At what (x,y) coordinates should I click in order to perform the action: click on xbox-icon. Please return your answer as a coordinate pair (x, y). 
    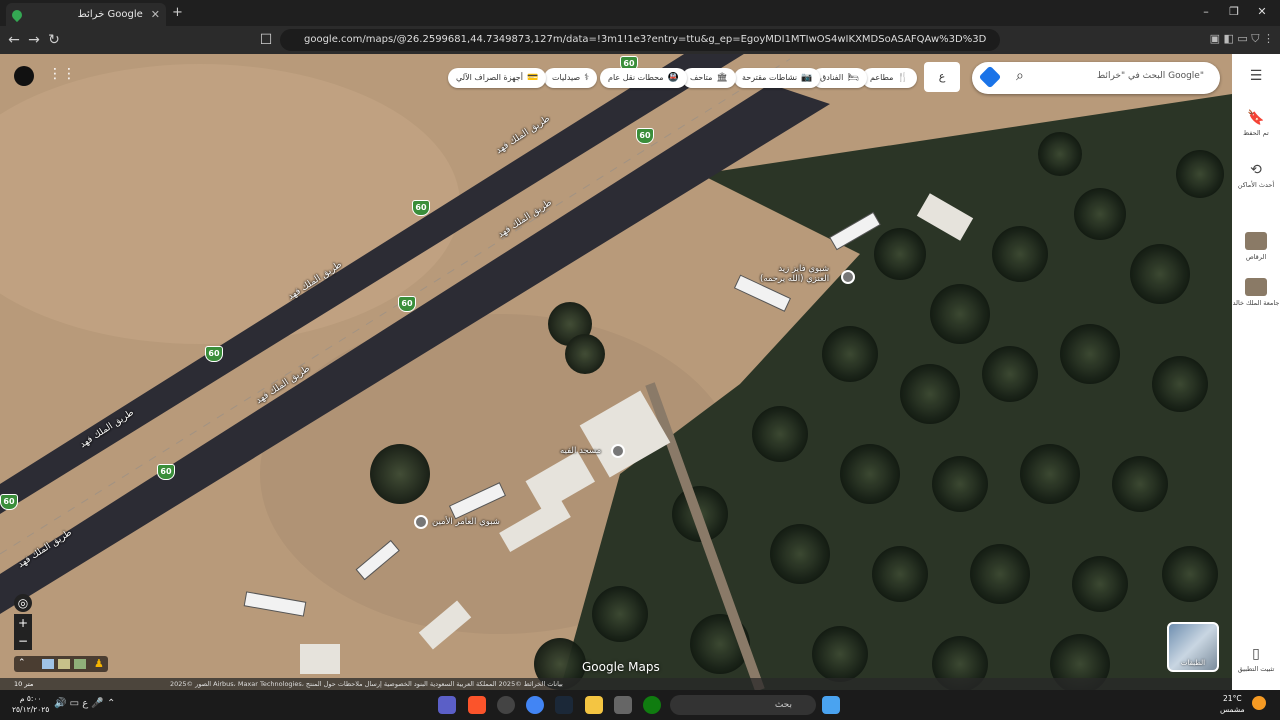
    Looking at the image, I should click on (652, 705).